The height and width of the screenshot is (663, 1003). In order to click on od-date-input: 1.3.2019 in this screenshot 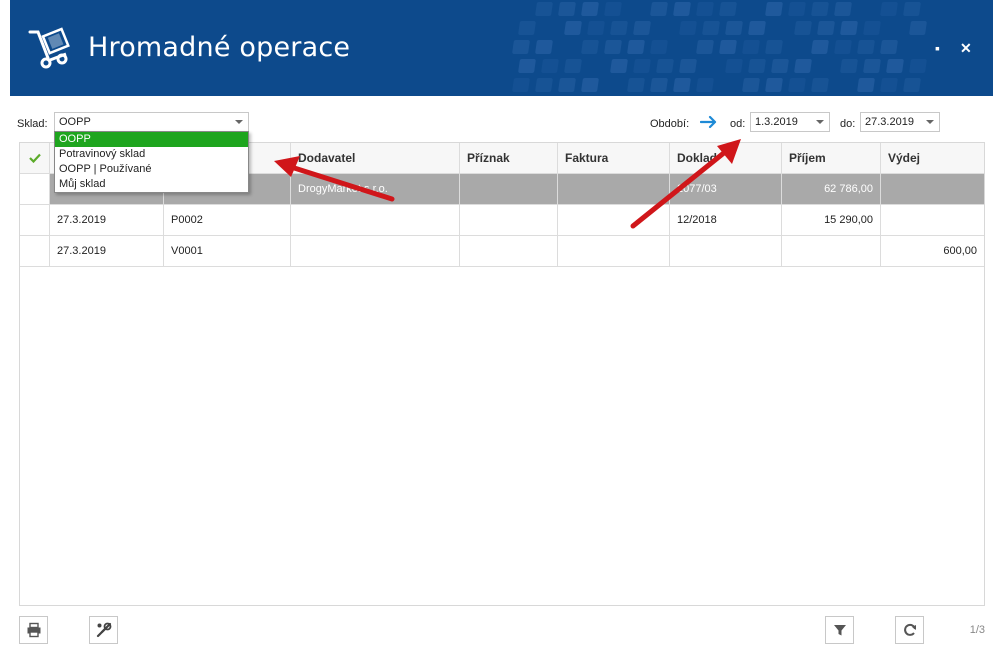, I will do `click(790, 122)`.